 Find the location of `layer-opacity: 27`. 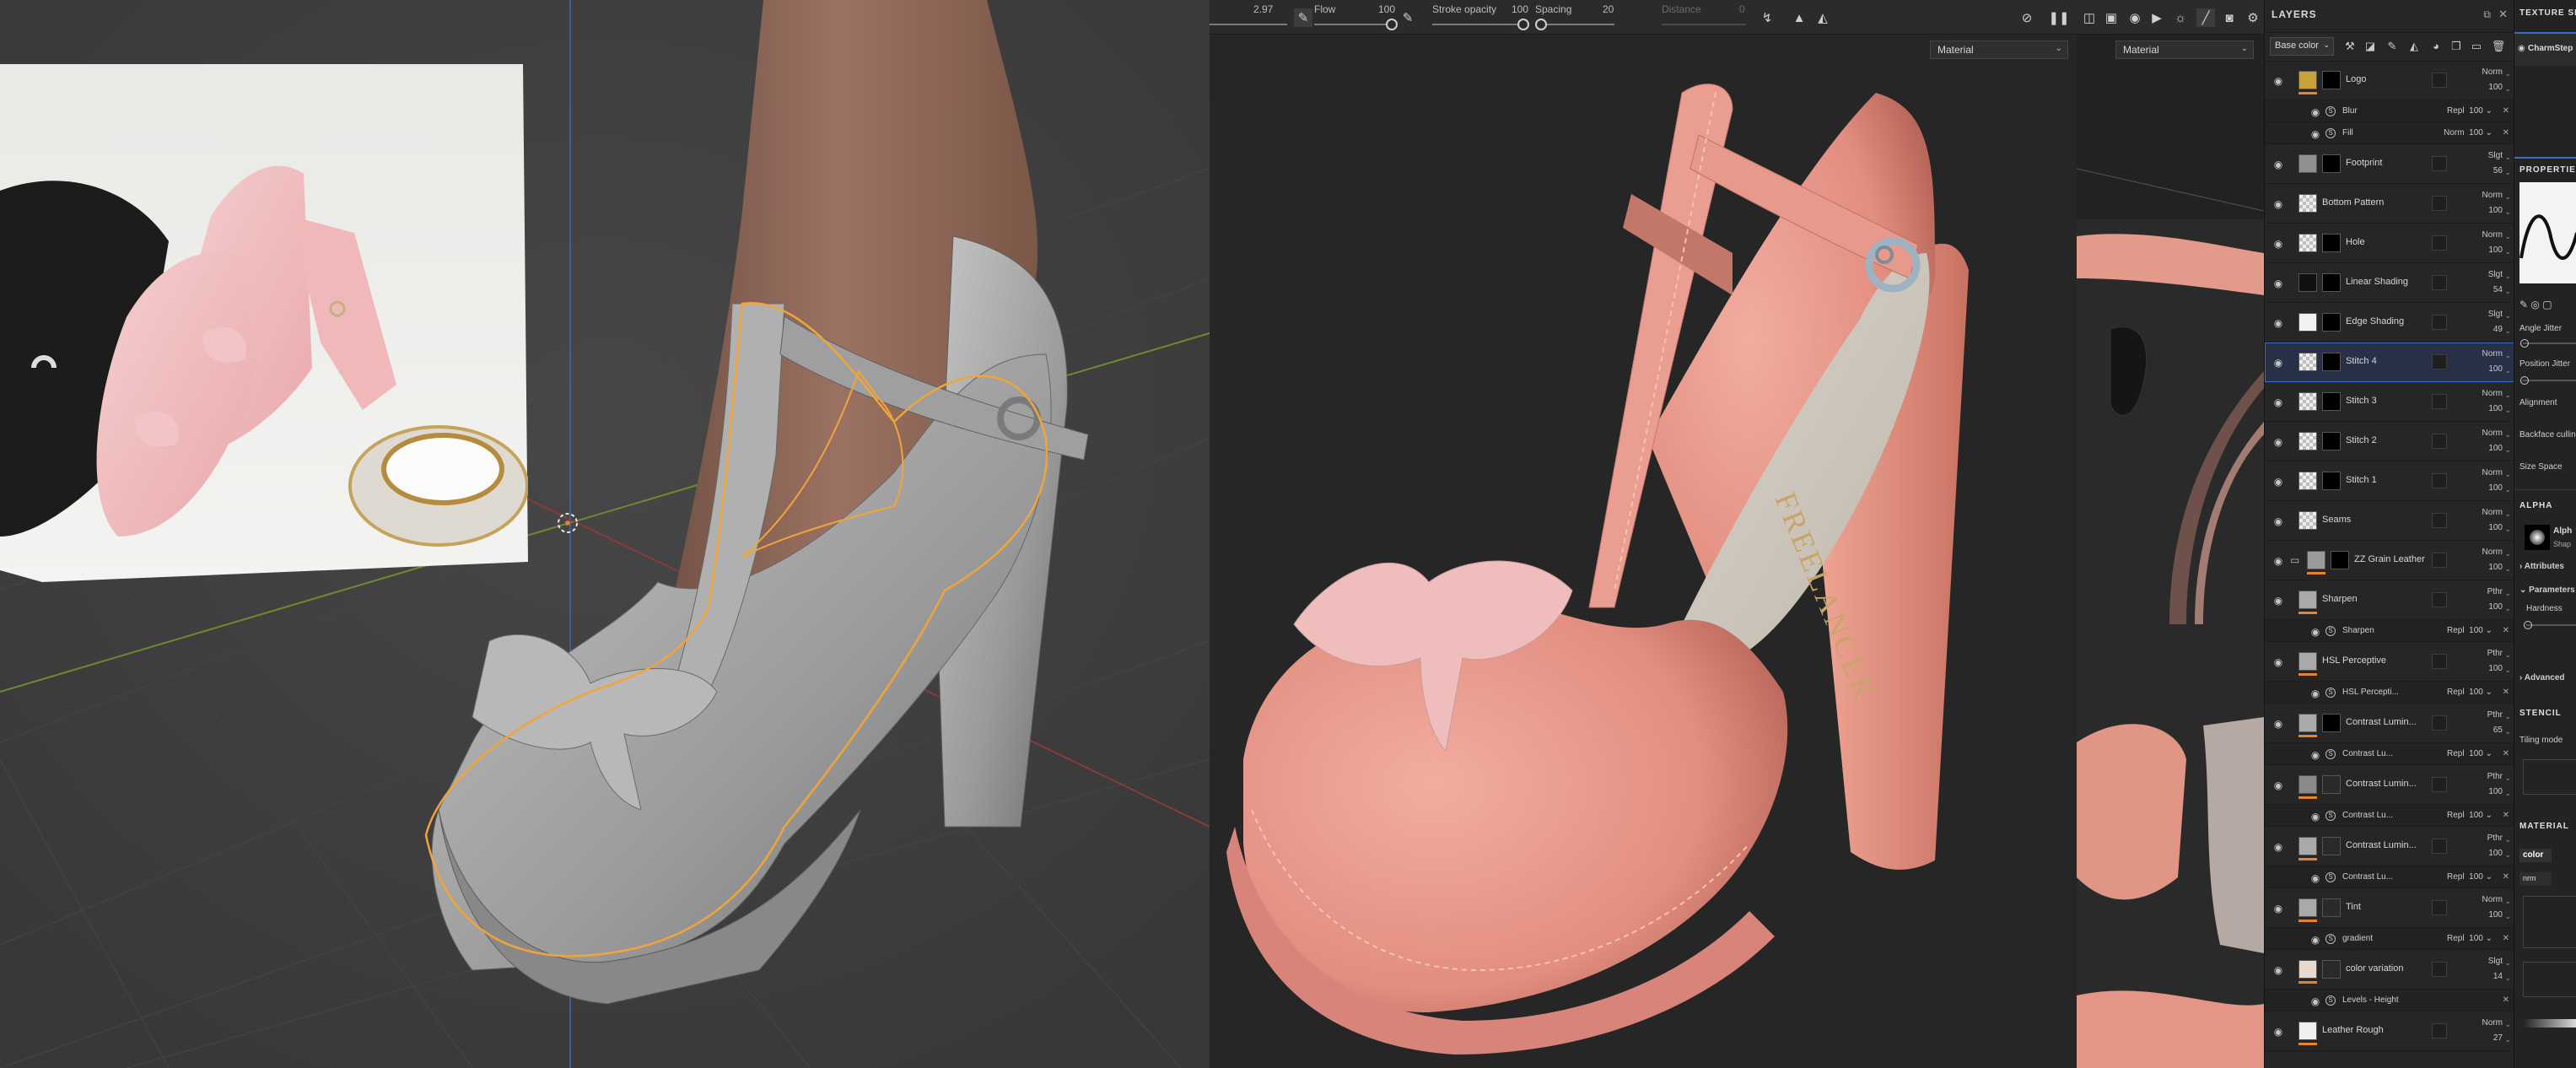

layer-opacity: 27 is located at coordinates (2498, 1038).